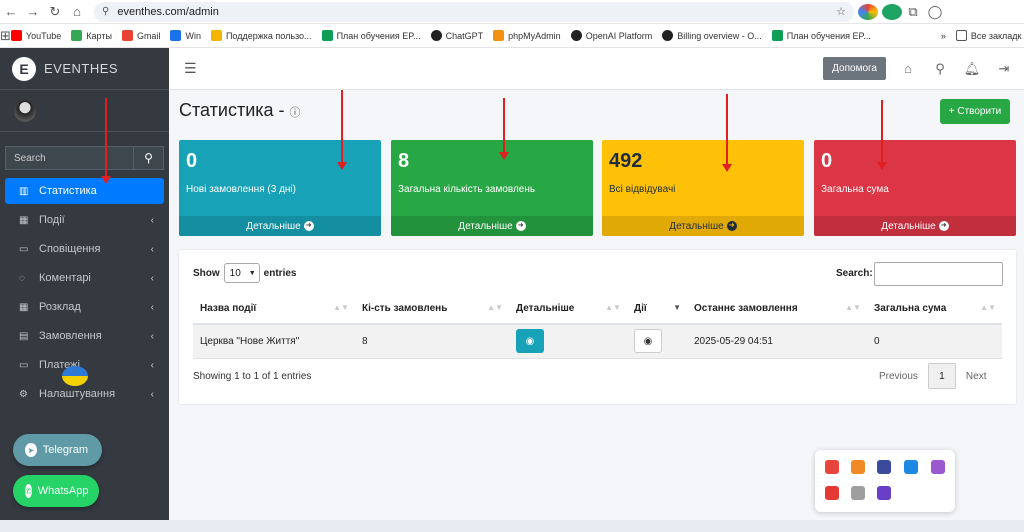  Describe the element at coordinates (404, 161) in the screenshot. I see `stat-value: 8` at that location.